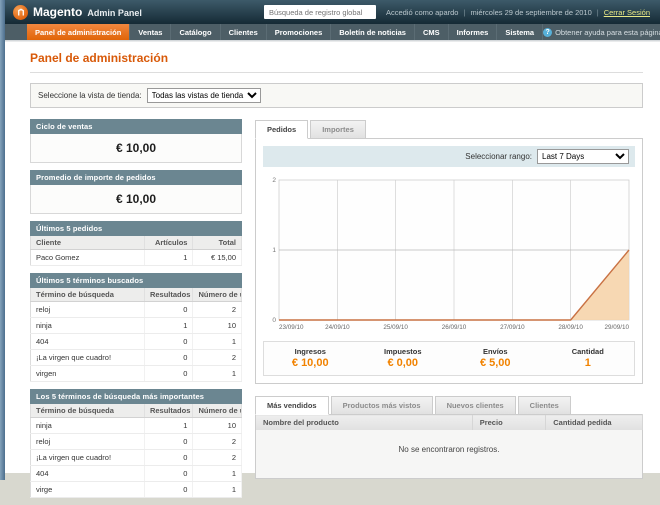 This screenshot has width=660, height=505. What do you see at coordinates (136, 177) in the screenshot?
I see `panel-title: Promedio de importe de pedidos` at bounding box center [136, 177].